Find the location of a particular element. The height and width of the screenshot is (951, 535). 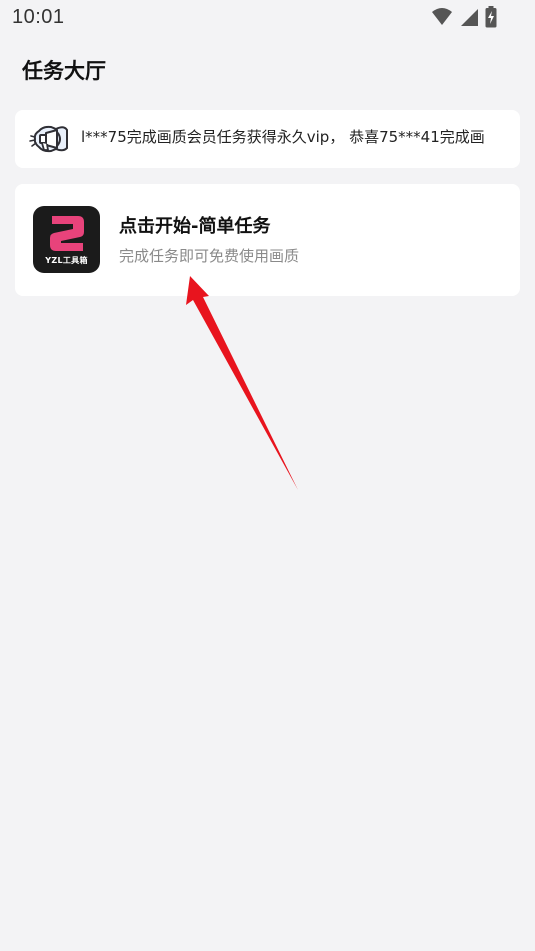

announcement-scroll-area: l***75完成画质会员任务获得永久vip， 恭喜75***41完成画 is located at coordinates (300, 139).